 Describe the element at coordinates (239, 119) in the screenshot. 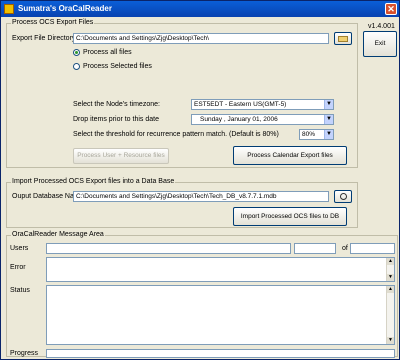

I see `date-value: Sunday , January 01, 2006` at that location.